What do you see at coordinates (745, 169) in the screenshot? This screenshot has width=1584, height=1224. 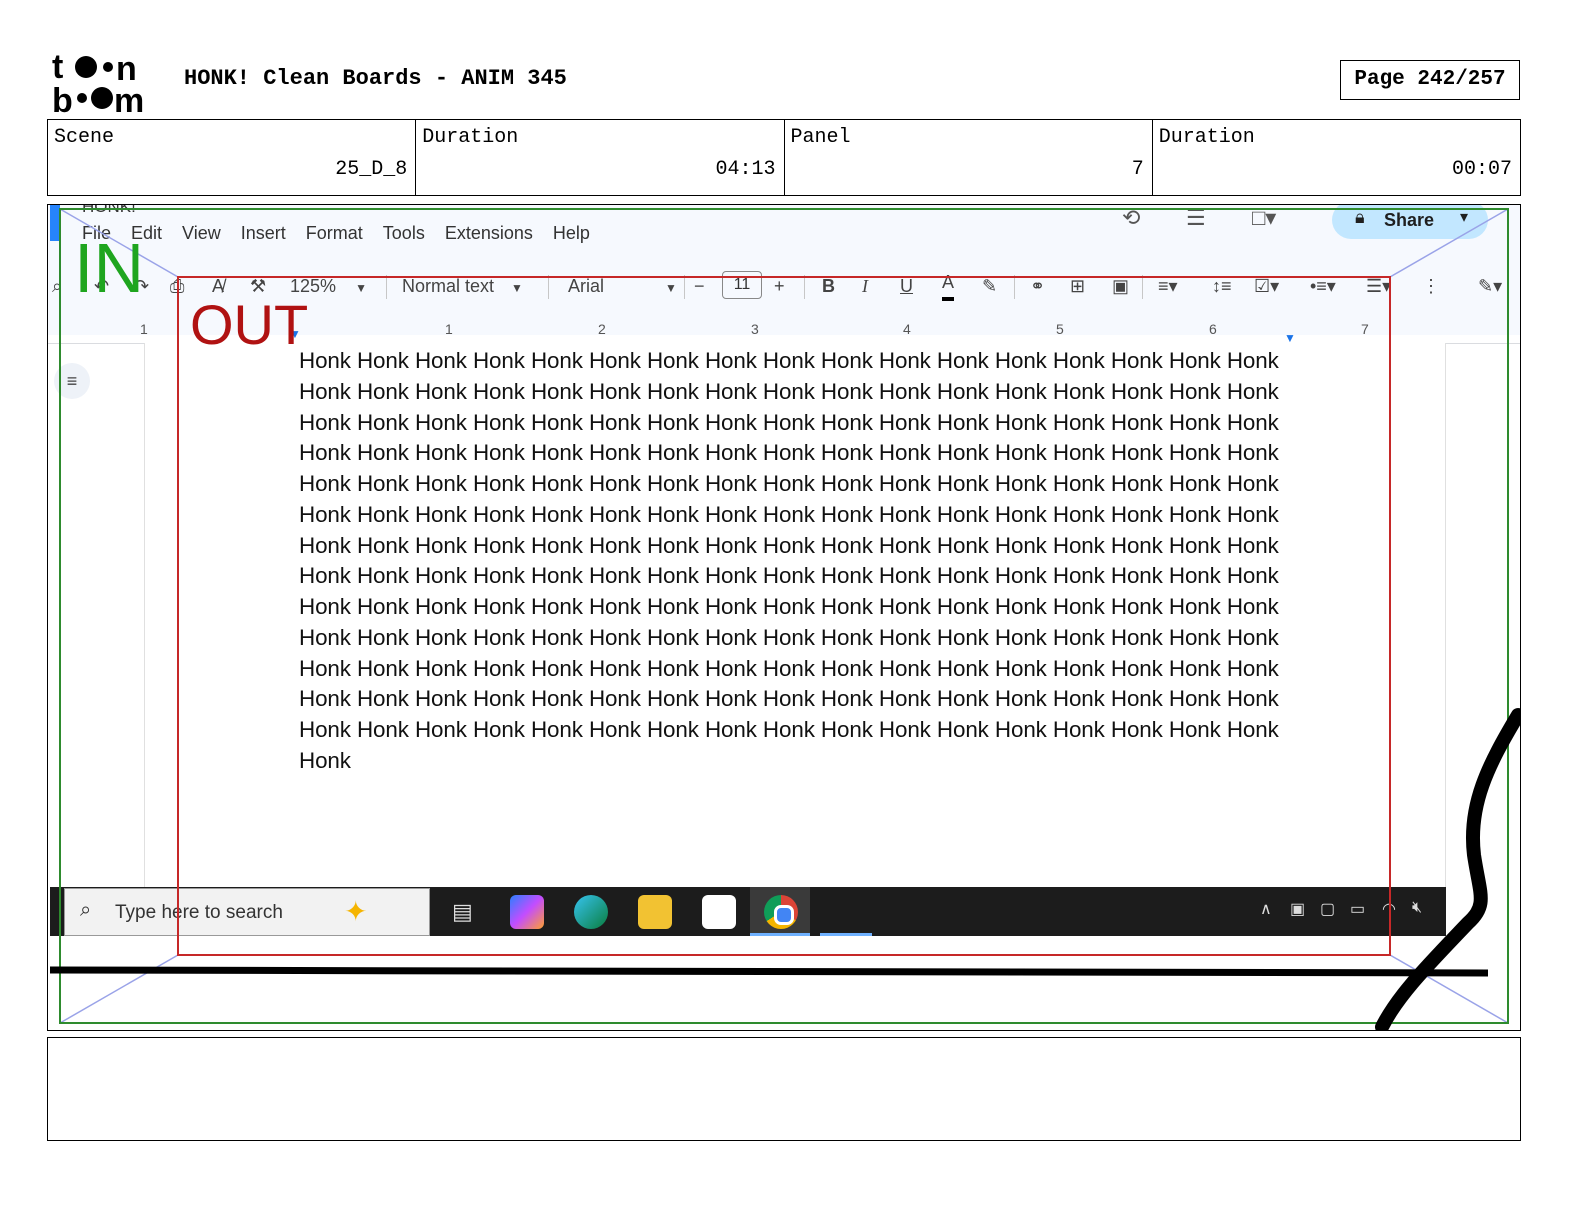 I see `scene-duration-value: 04:13` at bounding box center [745, 169].